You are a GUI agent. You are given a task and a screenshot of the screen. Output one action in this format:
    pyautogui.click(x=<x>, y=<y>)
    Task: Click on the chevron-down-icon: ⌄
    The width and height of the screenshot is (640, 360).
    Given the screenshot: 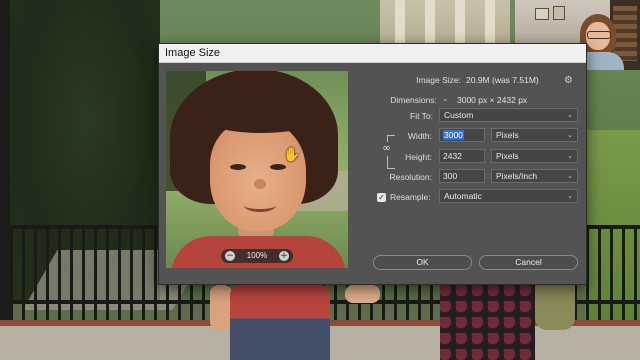 What is the action you would take?
    pyautogui.click(x=445, y=98)
    